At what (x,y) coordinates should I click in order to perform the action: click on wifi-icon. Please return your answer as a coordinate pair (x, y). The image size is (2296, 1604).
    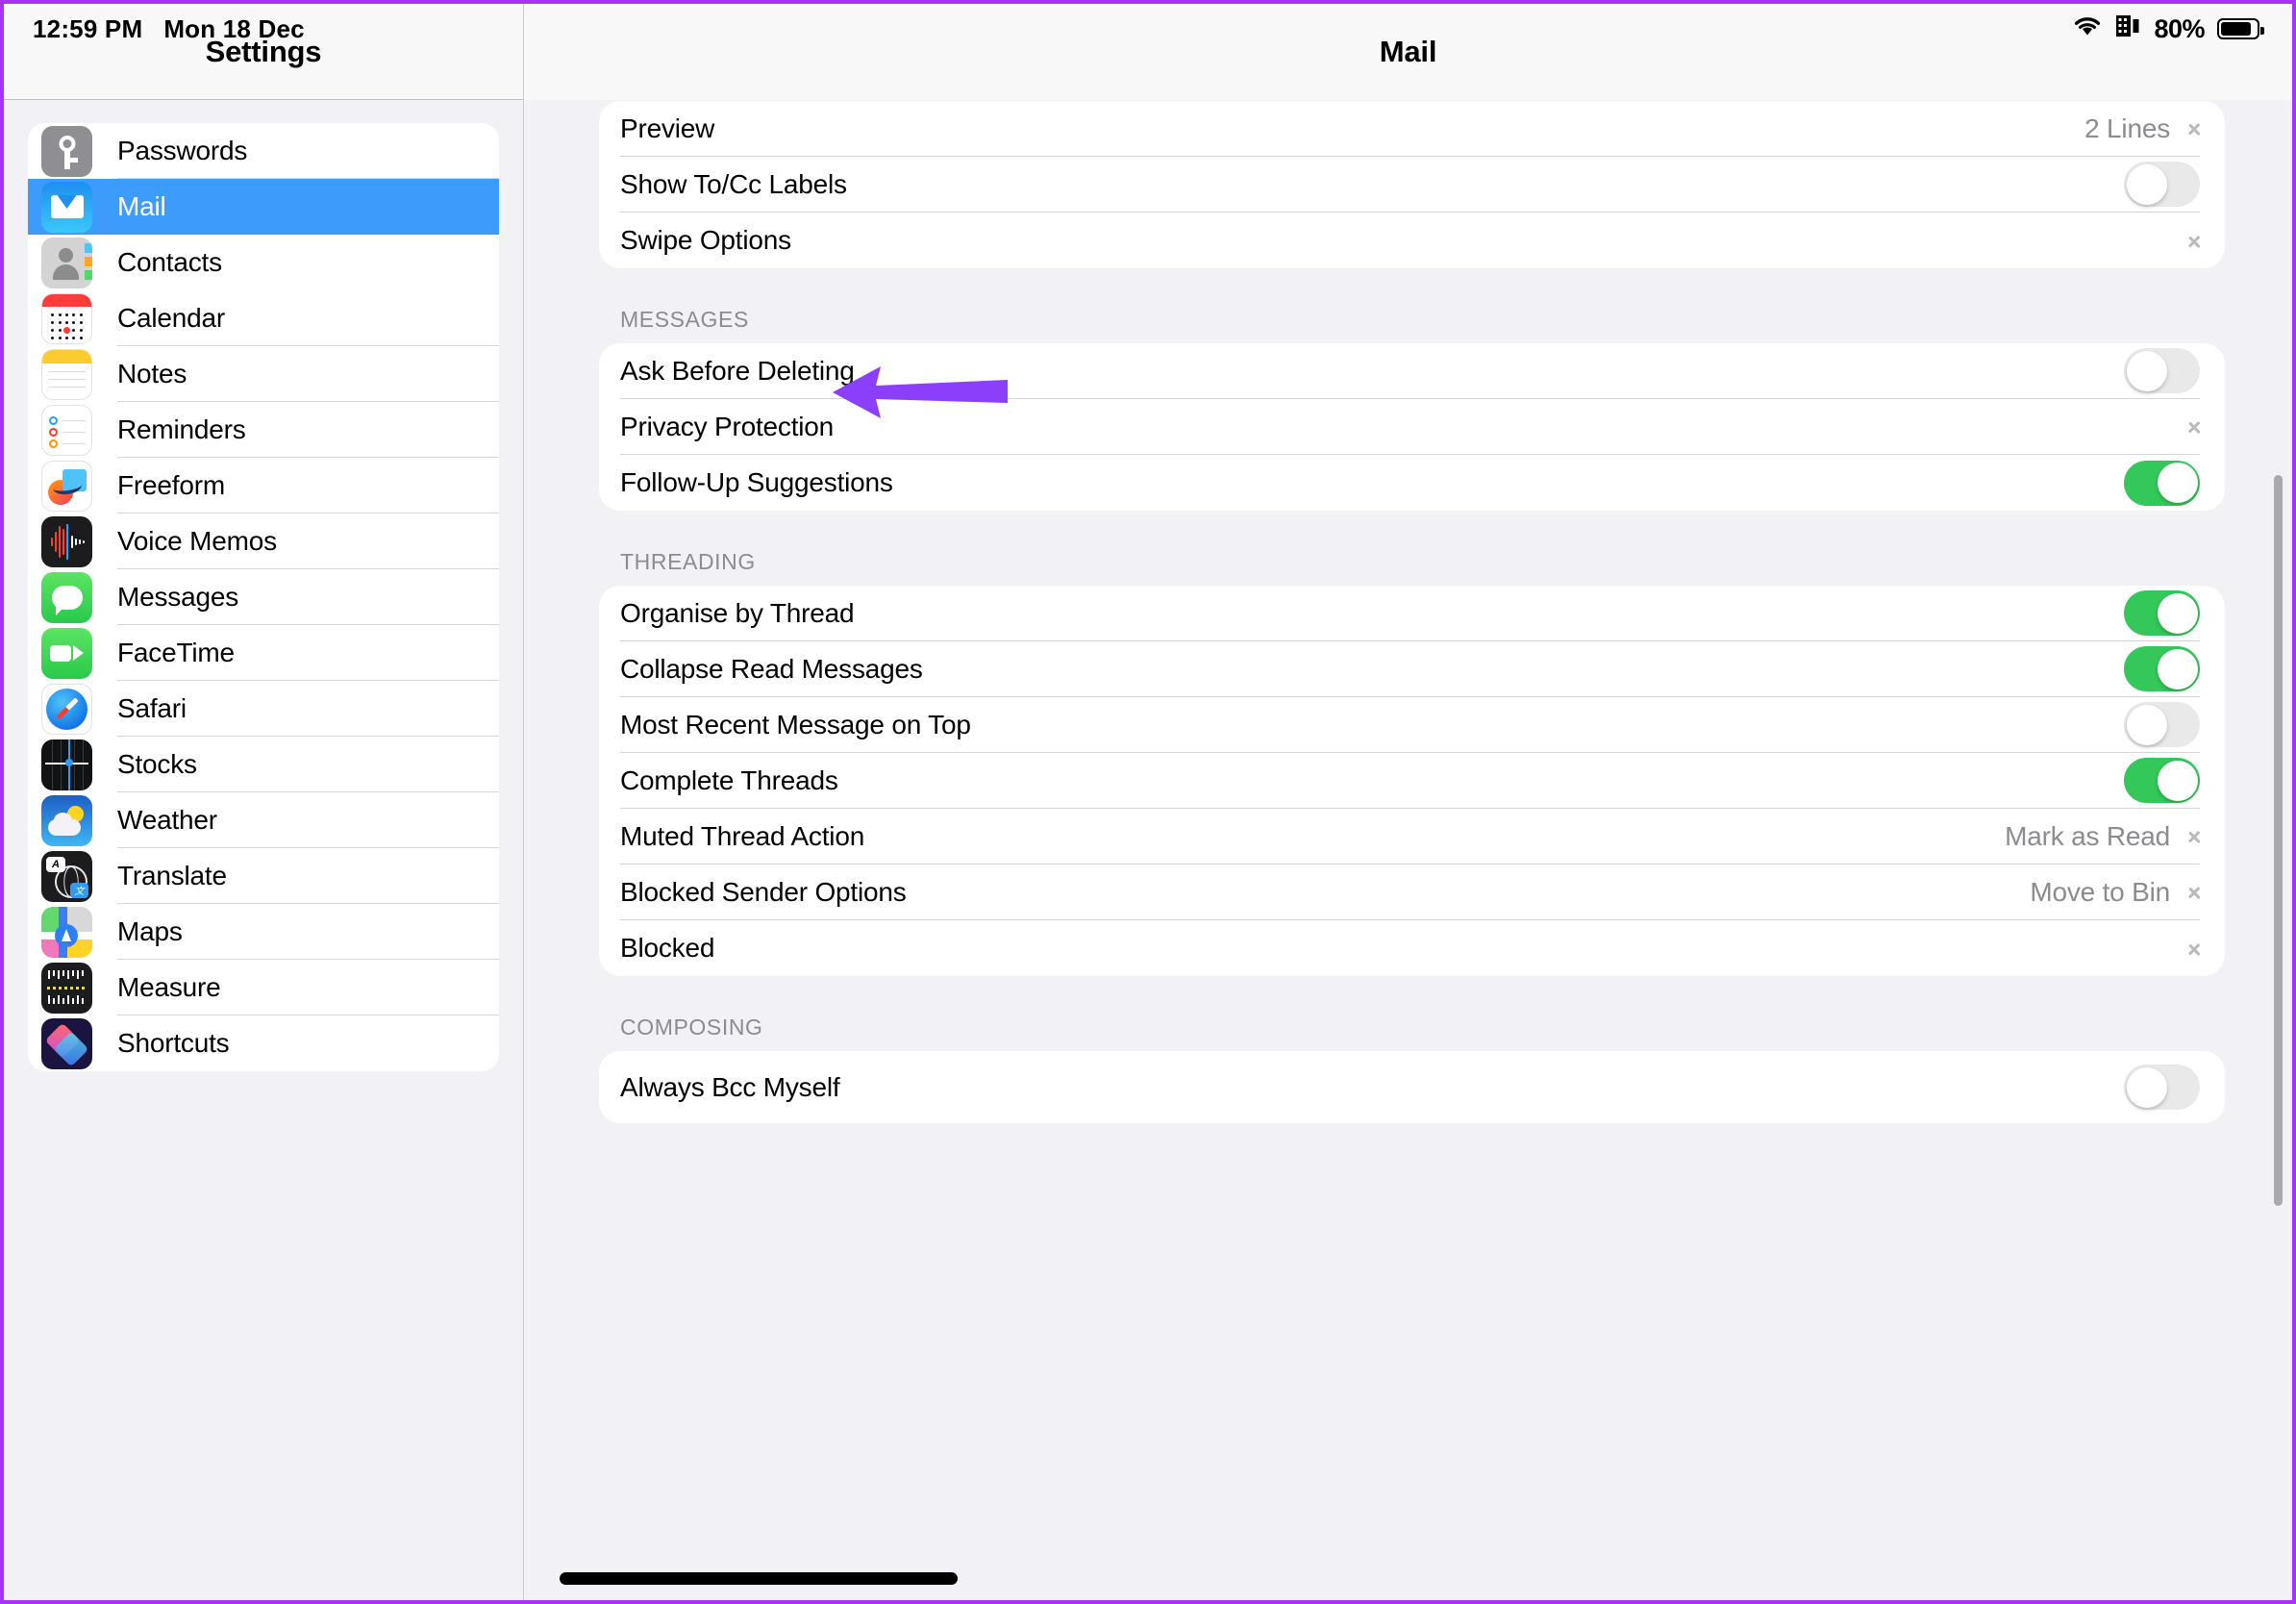
    Looking at the image, I should click on (2087, 29).